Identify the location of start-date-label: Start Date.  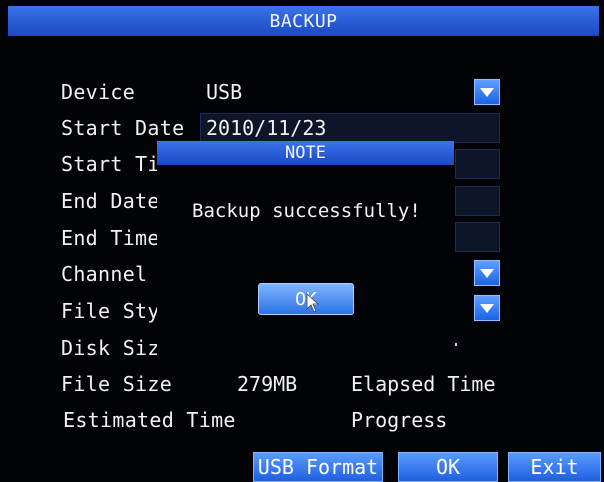
(123, 128).